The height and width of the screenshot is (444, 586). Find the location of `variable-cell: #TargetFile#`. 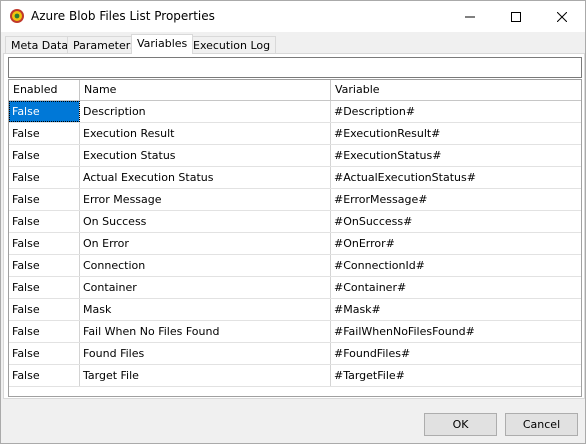

variable-cell: #TargetFile# is located at coordinates (456, 375).